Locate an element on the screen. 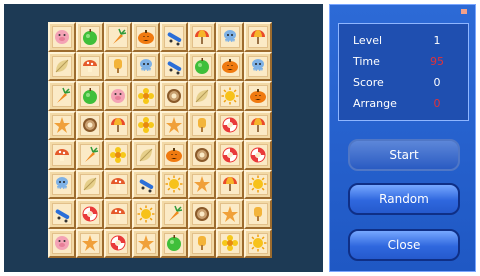 The height and width of the screenshot is (276, 480). start-button: Start is located at coordinates (404, 155).